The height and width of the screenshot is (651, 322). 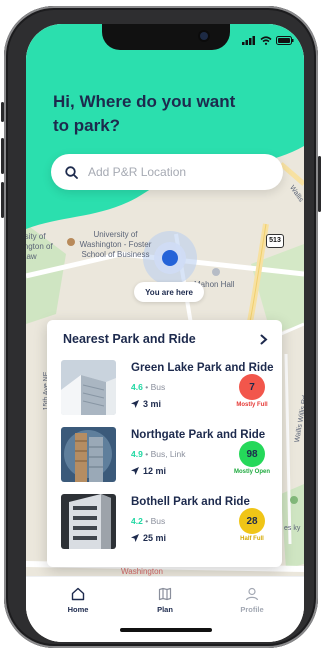 What do you see at coordinates (275, 241) in the screenshot?
I see `route-shield: 513` at bounding box center [275, 241].